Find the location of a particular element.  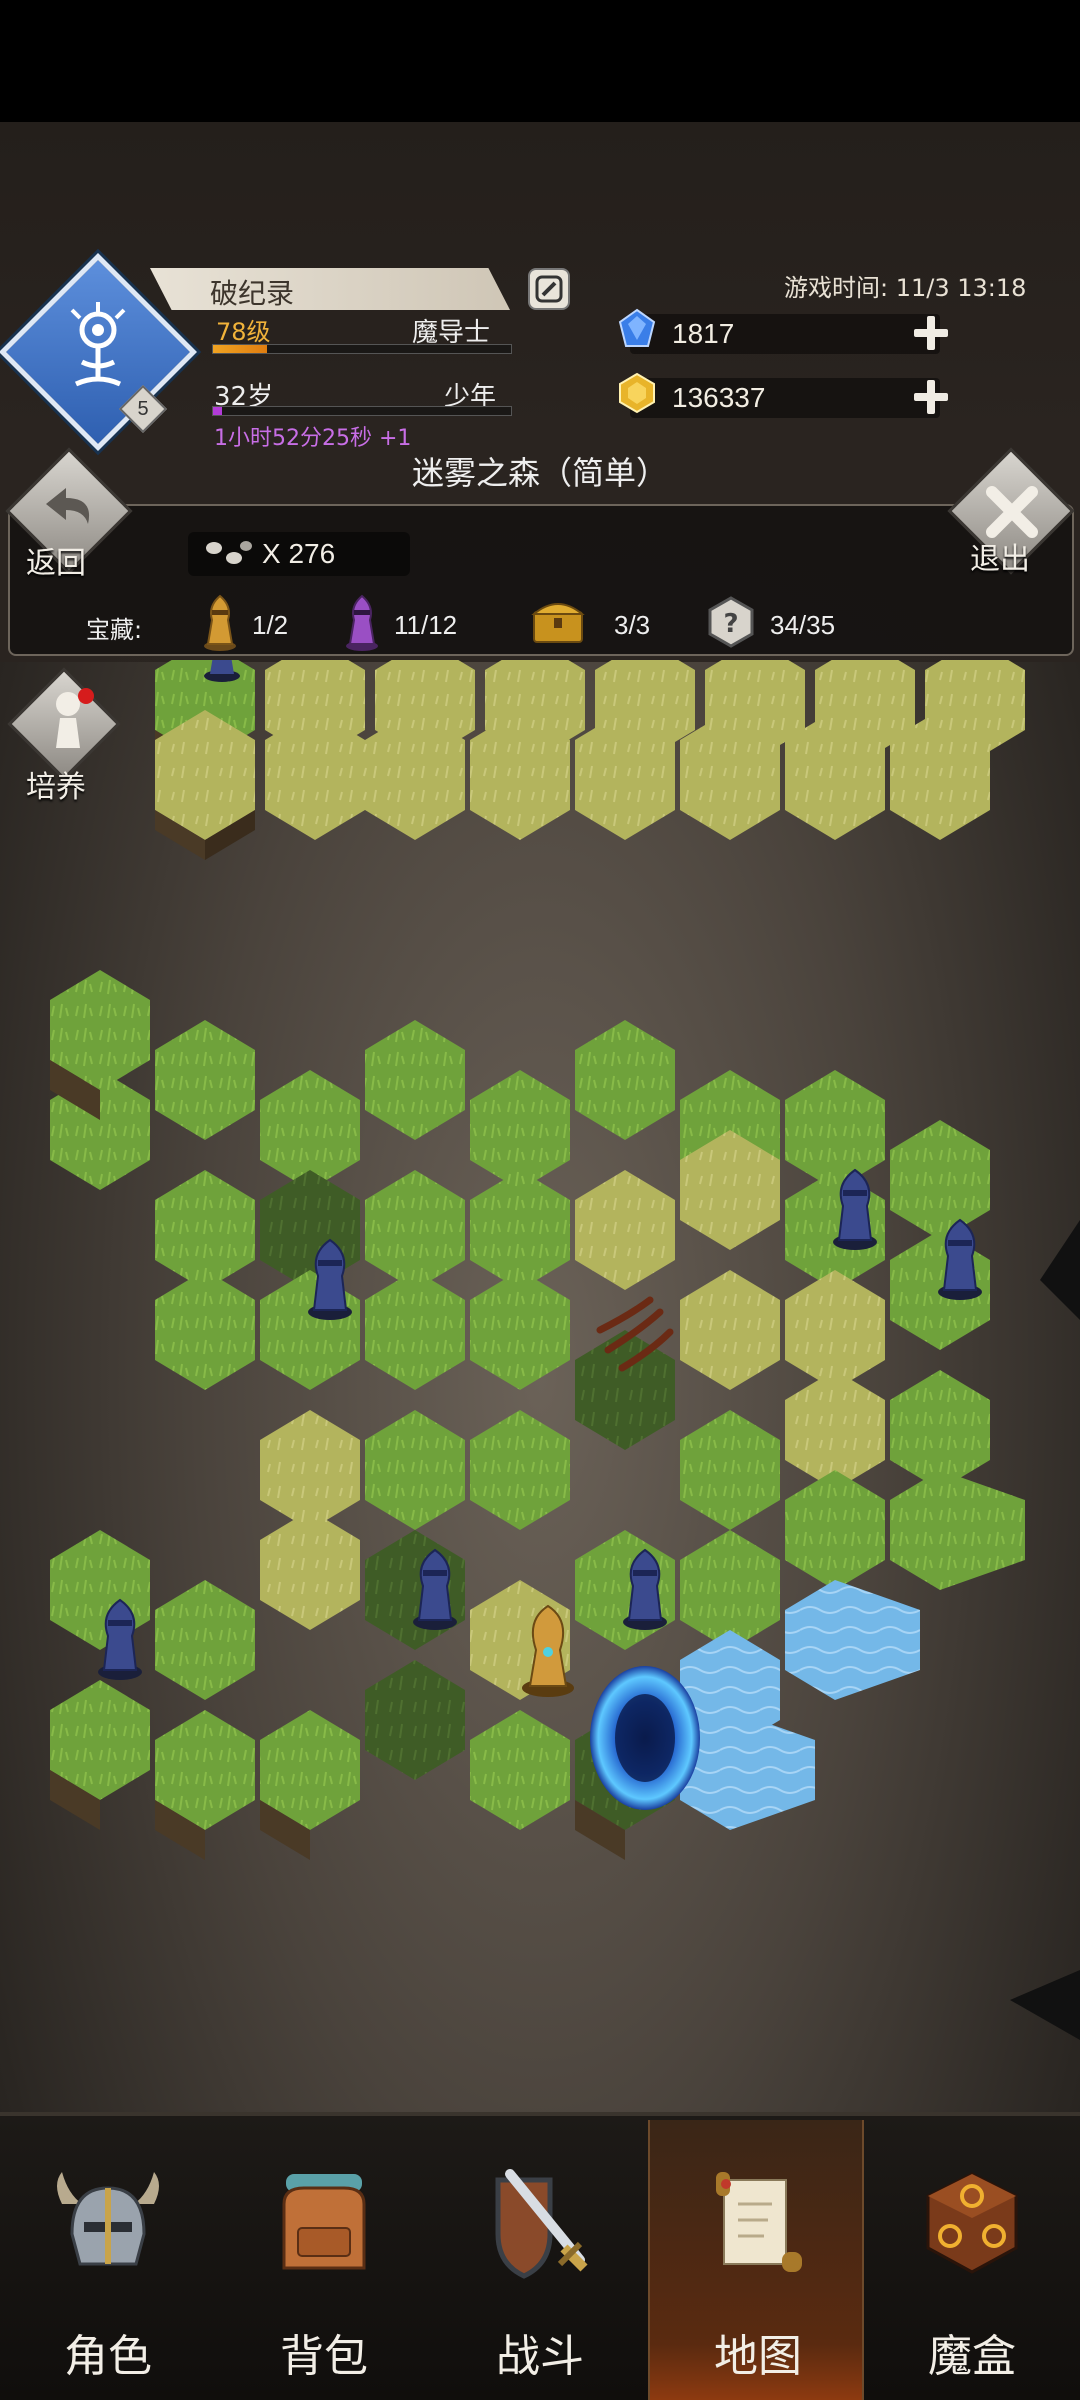

add-gold-button is located at coordinates (931, 397).